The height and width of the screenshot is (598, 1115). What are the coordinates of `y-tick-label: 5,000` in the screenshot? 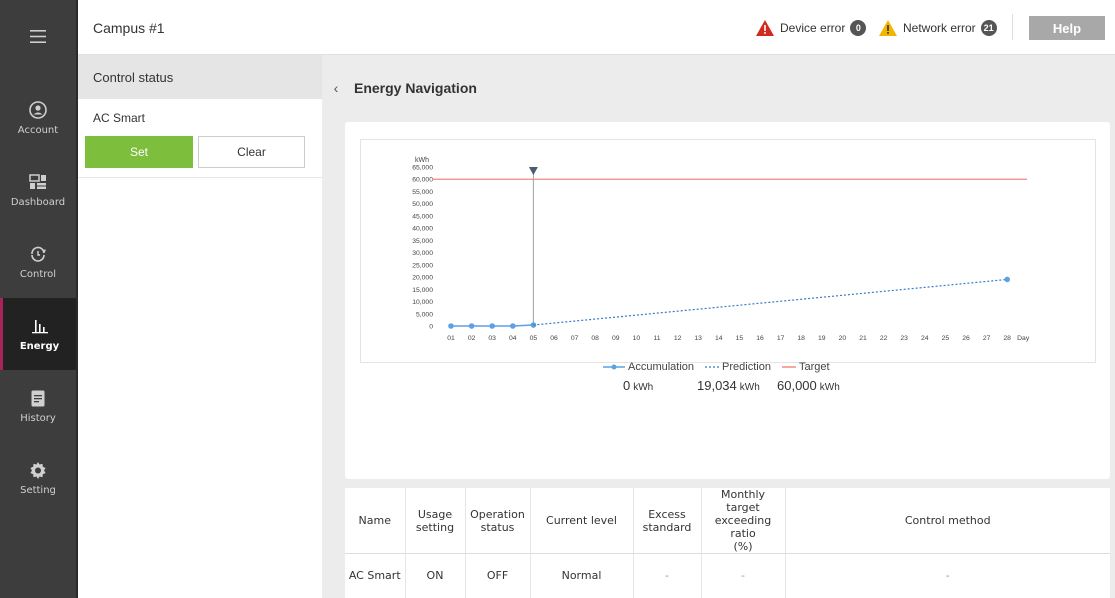 It's located at (424, 314).